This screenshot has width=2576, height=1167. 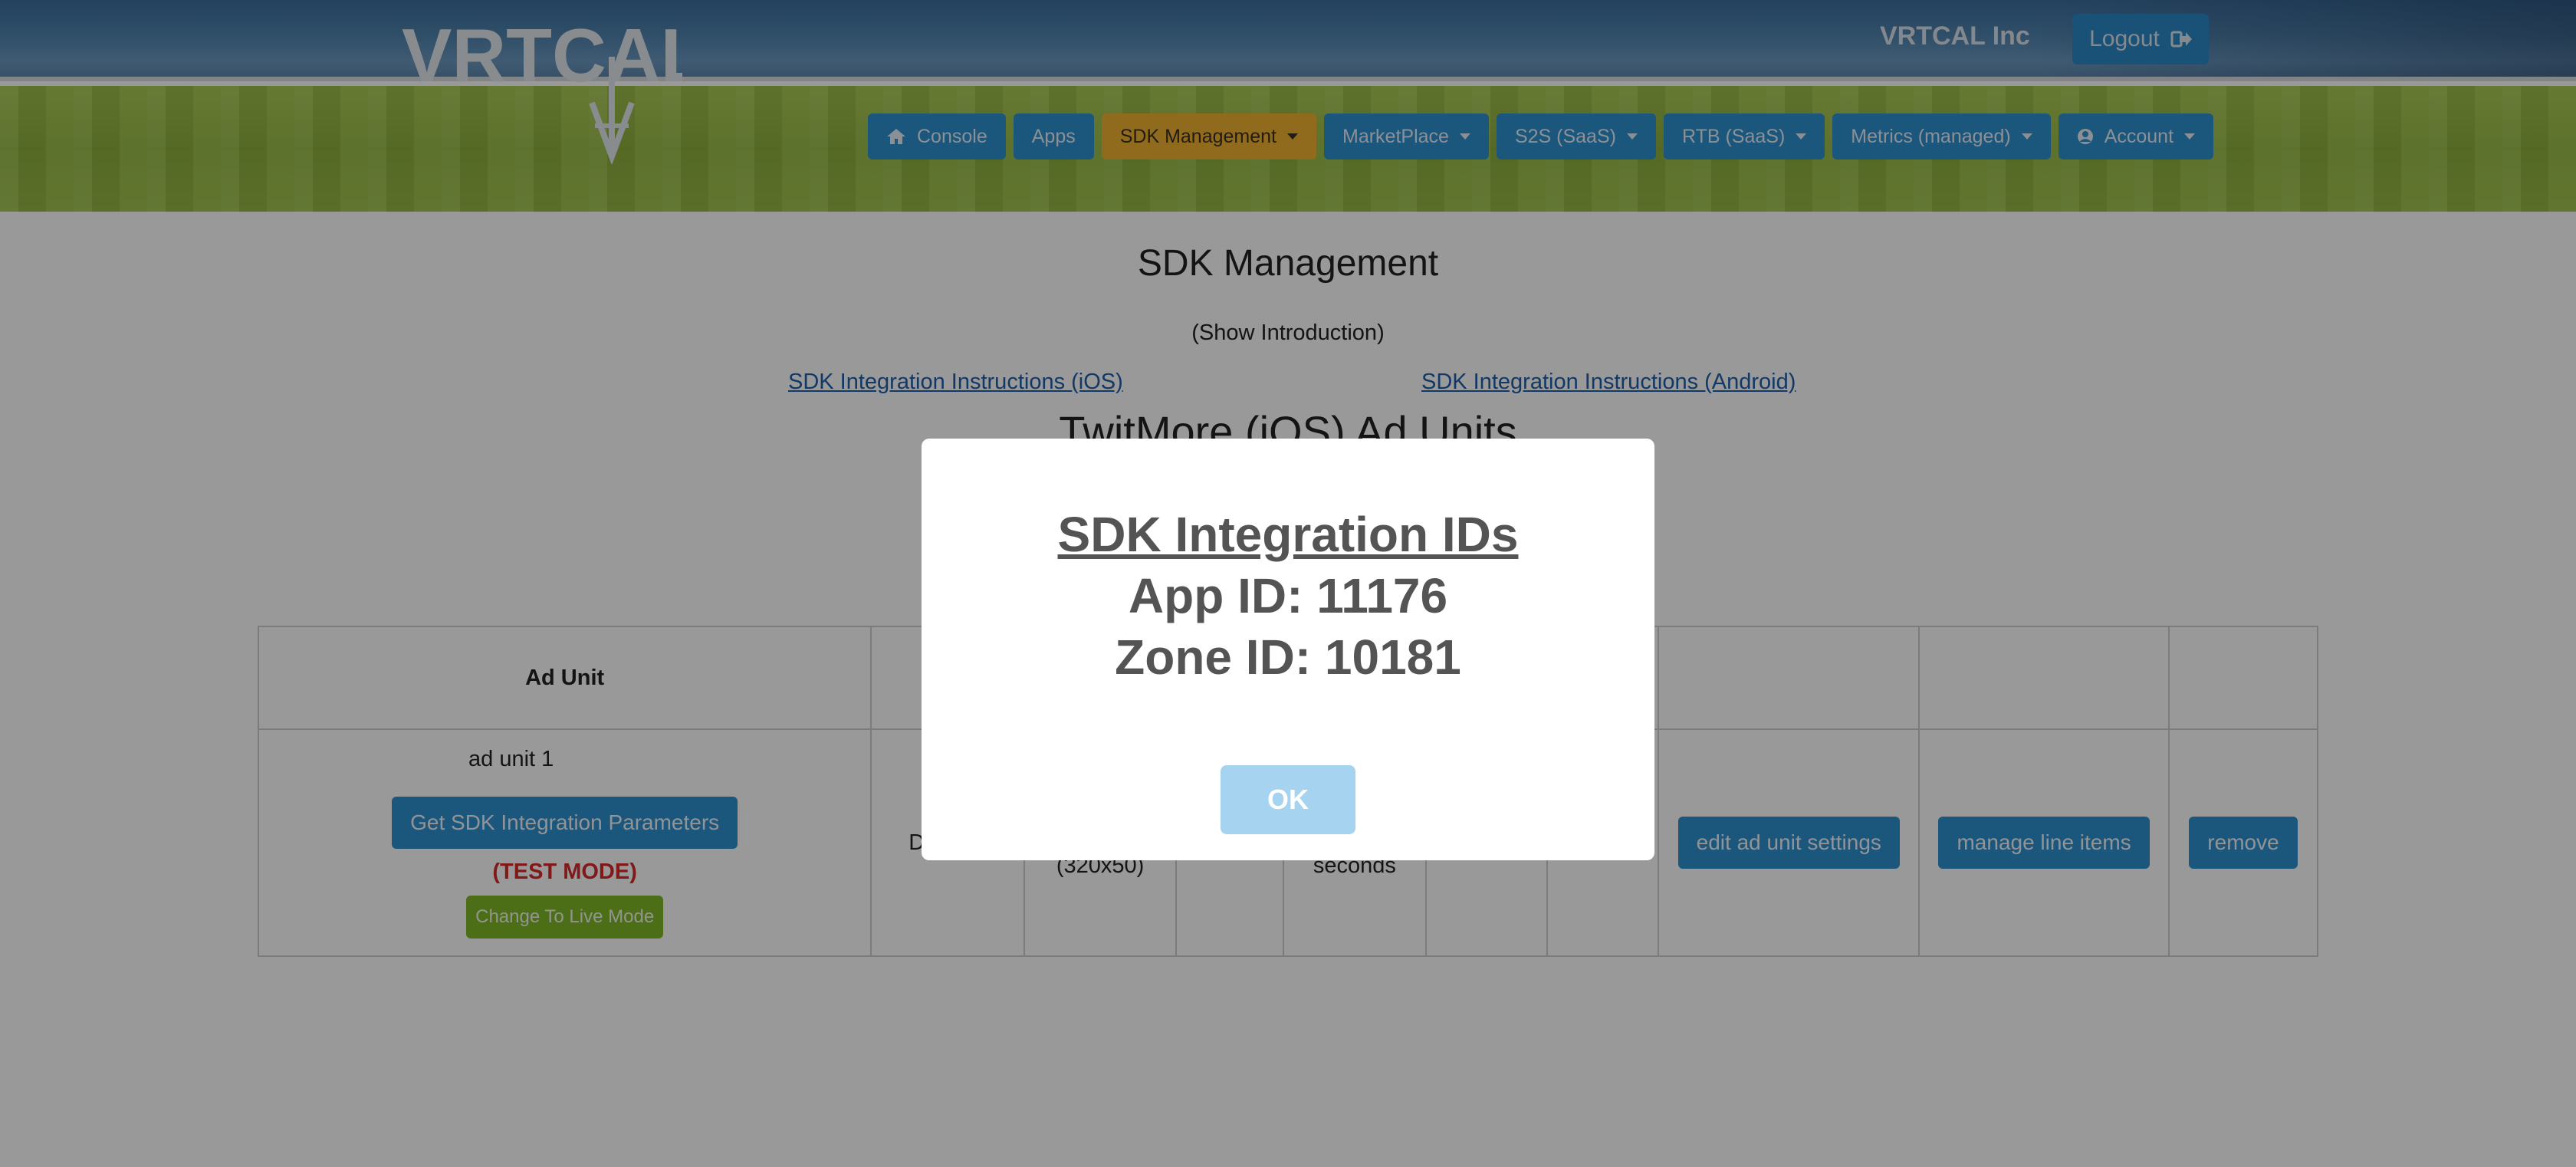 I want to click on app-id-text: App ID: 11176, so click(x=1288, y=595).